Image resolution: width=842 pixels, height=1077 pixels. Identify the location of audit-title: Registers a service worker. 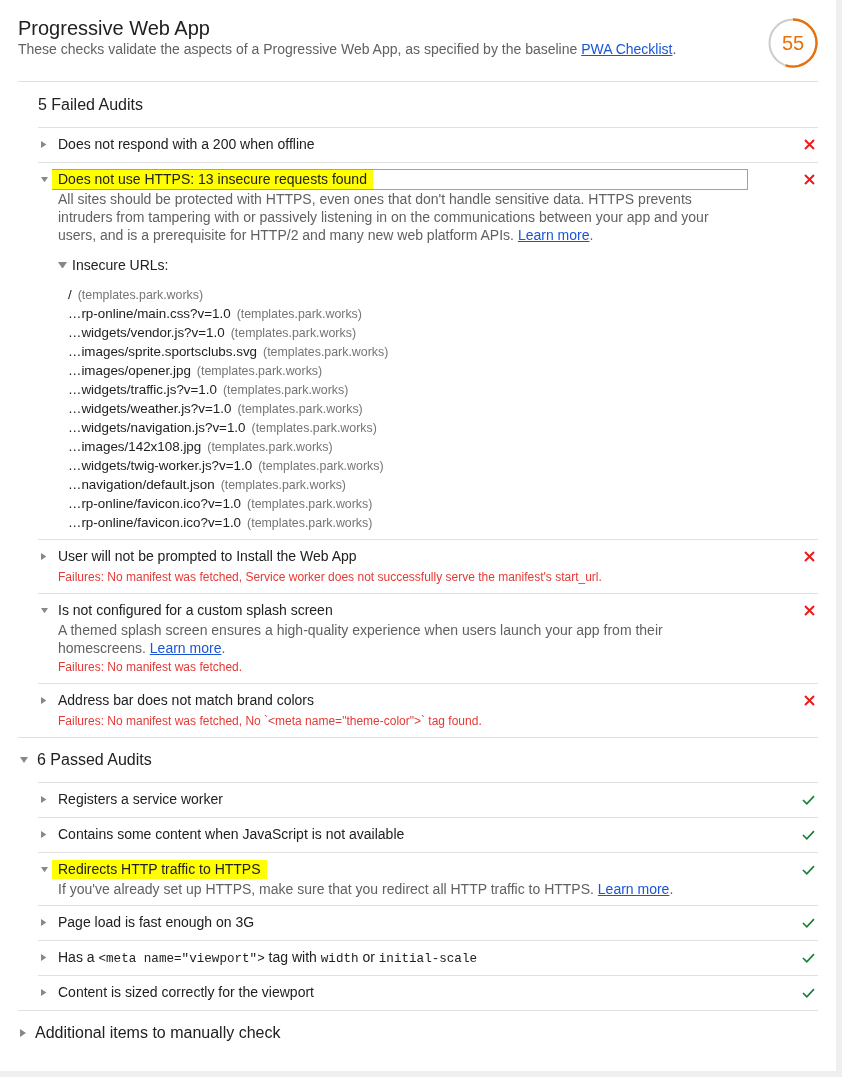
(400, 799).